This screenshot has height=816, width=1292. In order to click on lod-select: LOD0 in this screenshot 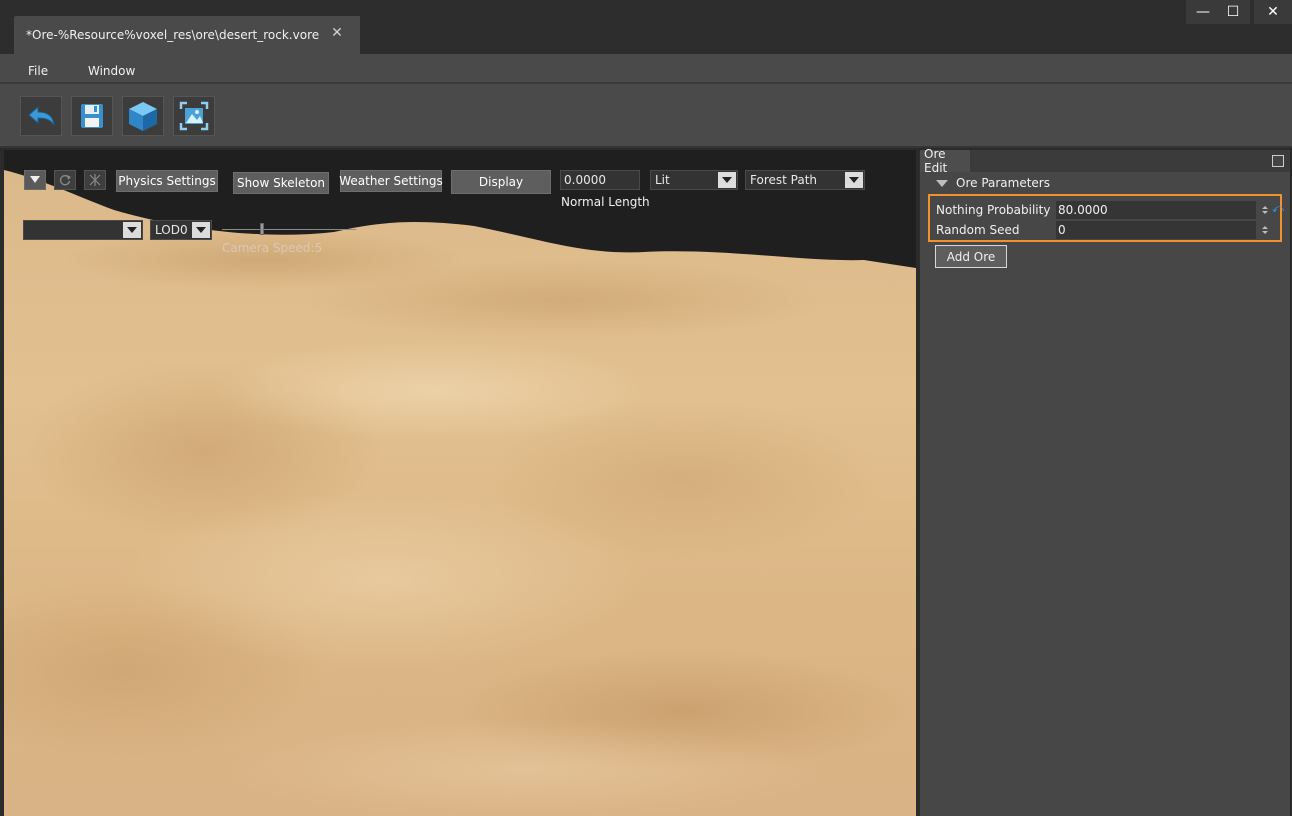, I will do `click(181, 230)`.